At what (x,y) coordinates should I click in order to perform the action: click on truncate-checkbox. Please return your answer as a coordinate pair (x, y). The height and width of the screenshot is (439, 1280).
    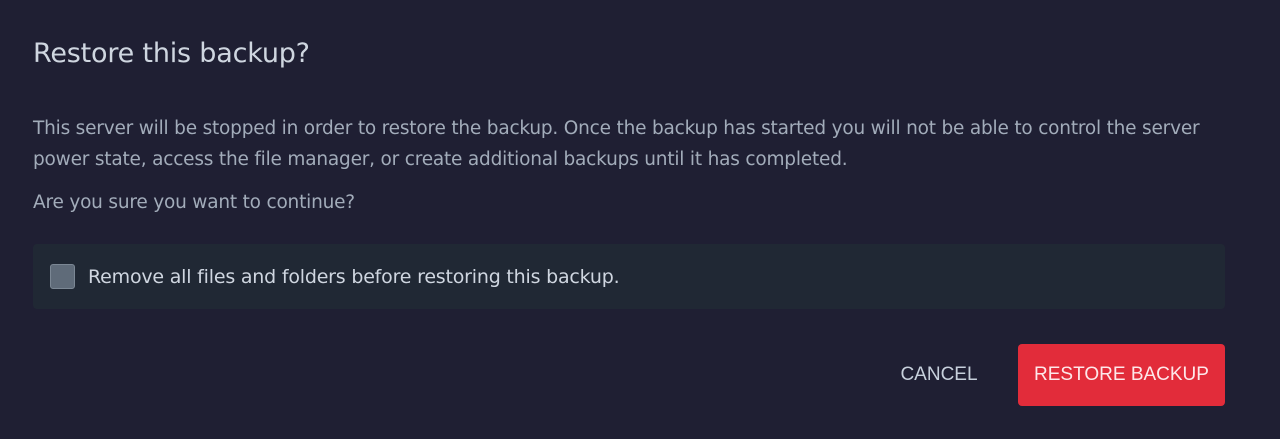
    Looking at the image, I should click on (62, 276).